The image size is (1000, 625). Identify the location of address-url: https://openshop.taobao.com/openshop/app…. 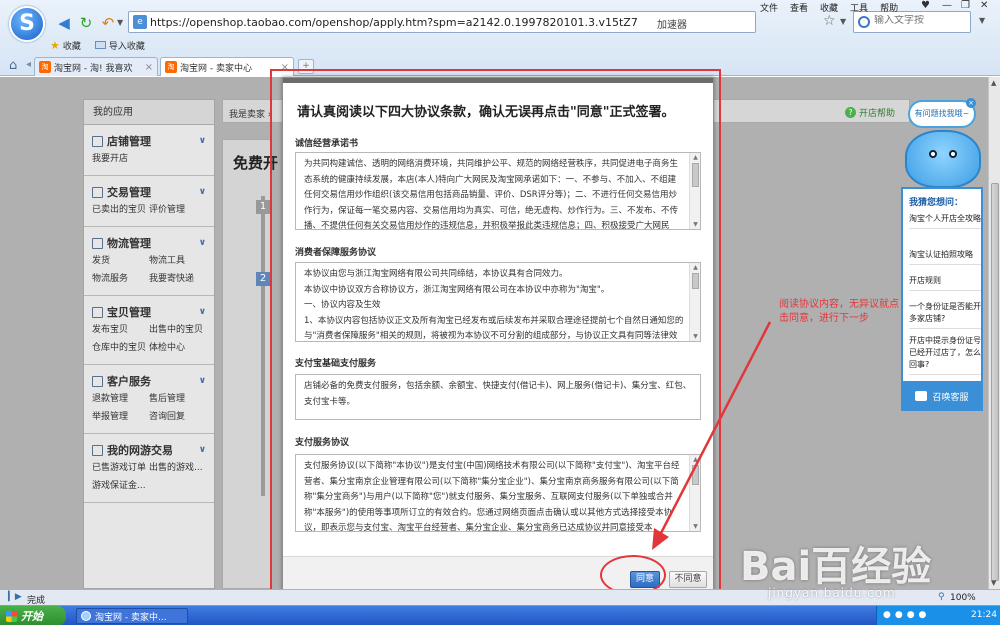
(394, 22).